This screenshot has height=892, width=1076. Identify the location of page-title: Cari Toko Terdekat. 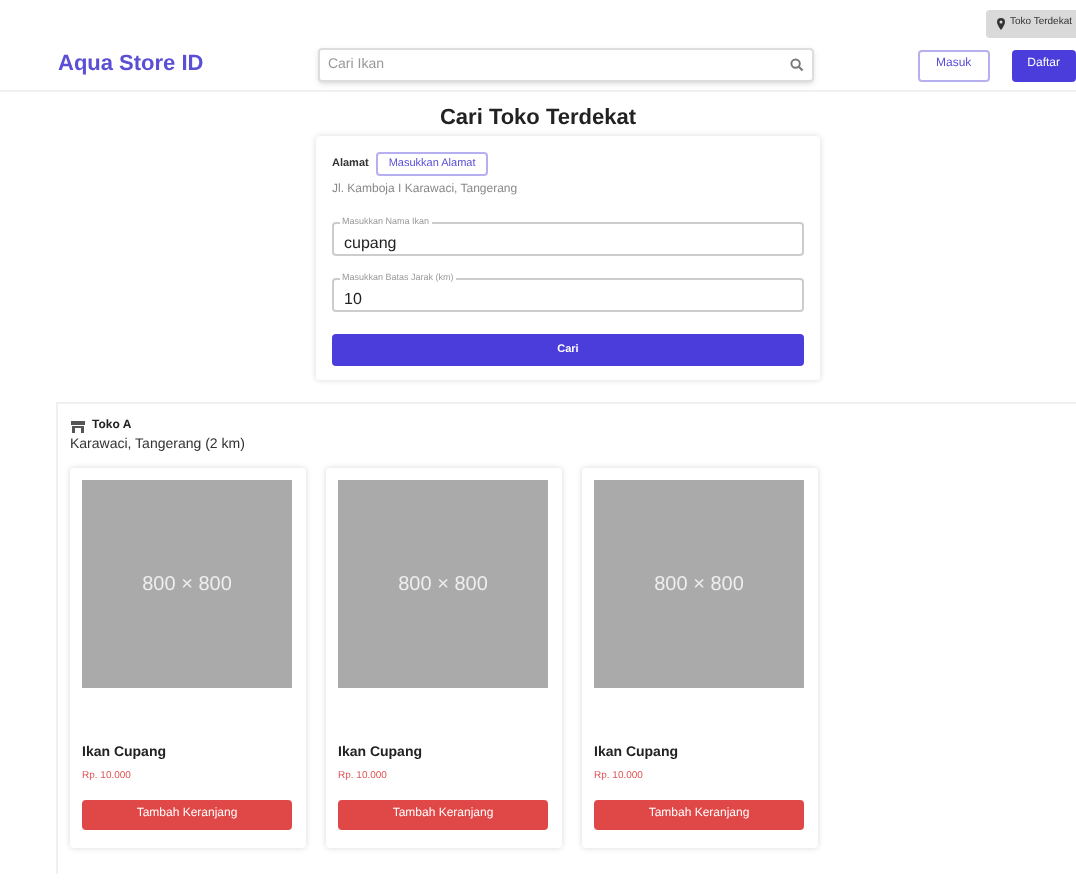
(537, 119).